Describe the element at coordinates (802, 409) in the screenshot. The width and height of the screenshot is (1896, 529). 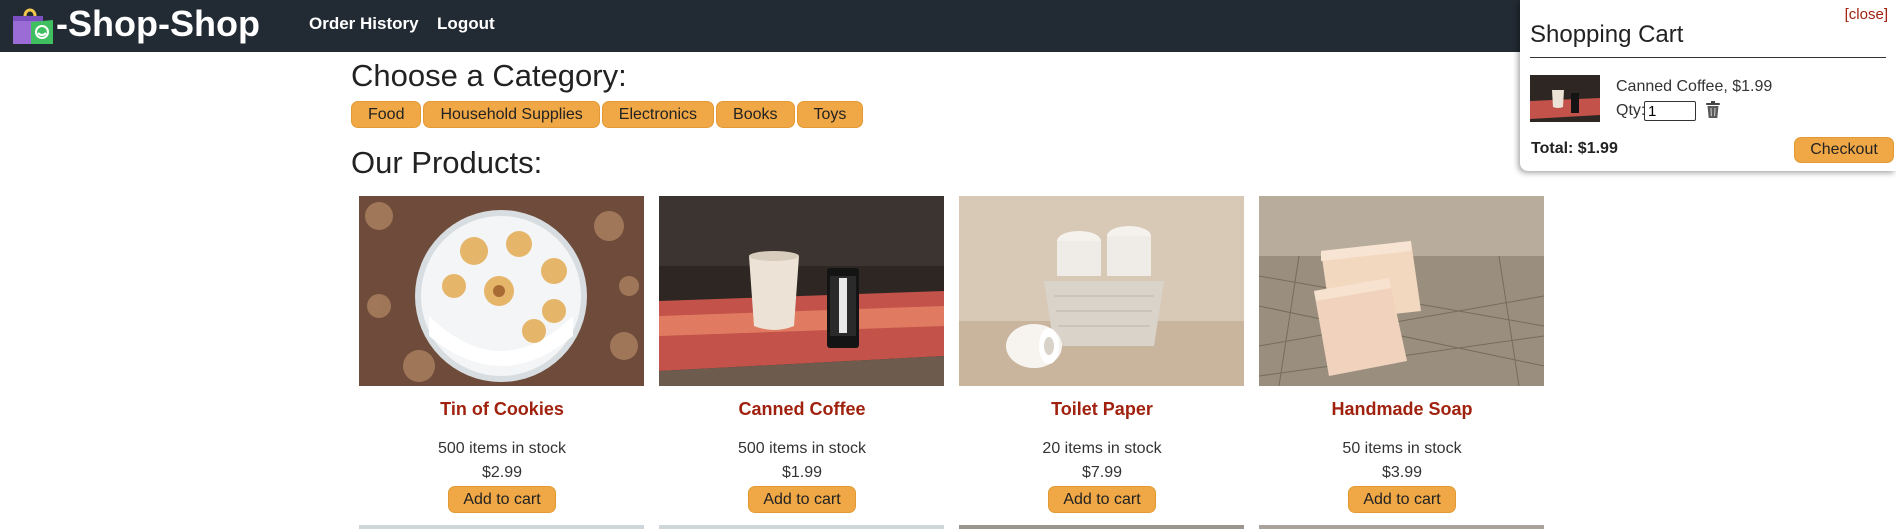
I see `product-name: Canned Coffee` at that location.